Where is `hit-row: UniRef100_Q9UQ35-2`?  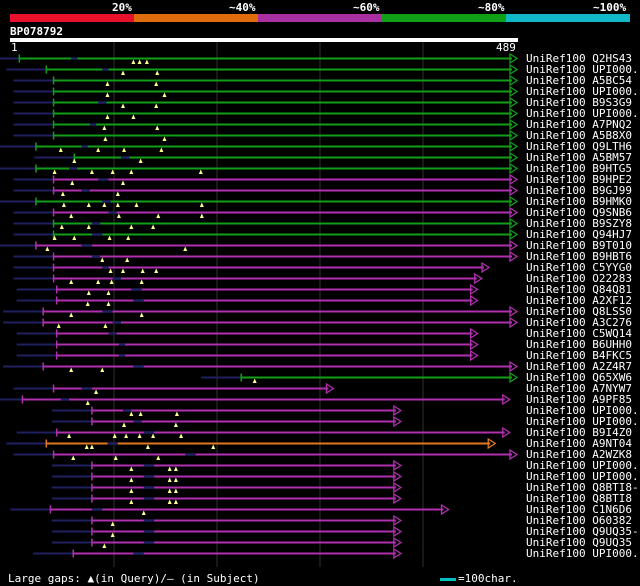
hit-row: UniRef100_Q9UQ35-2 is located at coordinates (320, 531).